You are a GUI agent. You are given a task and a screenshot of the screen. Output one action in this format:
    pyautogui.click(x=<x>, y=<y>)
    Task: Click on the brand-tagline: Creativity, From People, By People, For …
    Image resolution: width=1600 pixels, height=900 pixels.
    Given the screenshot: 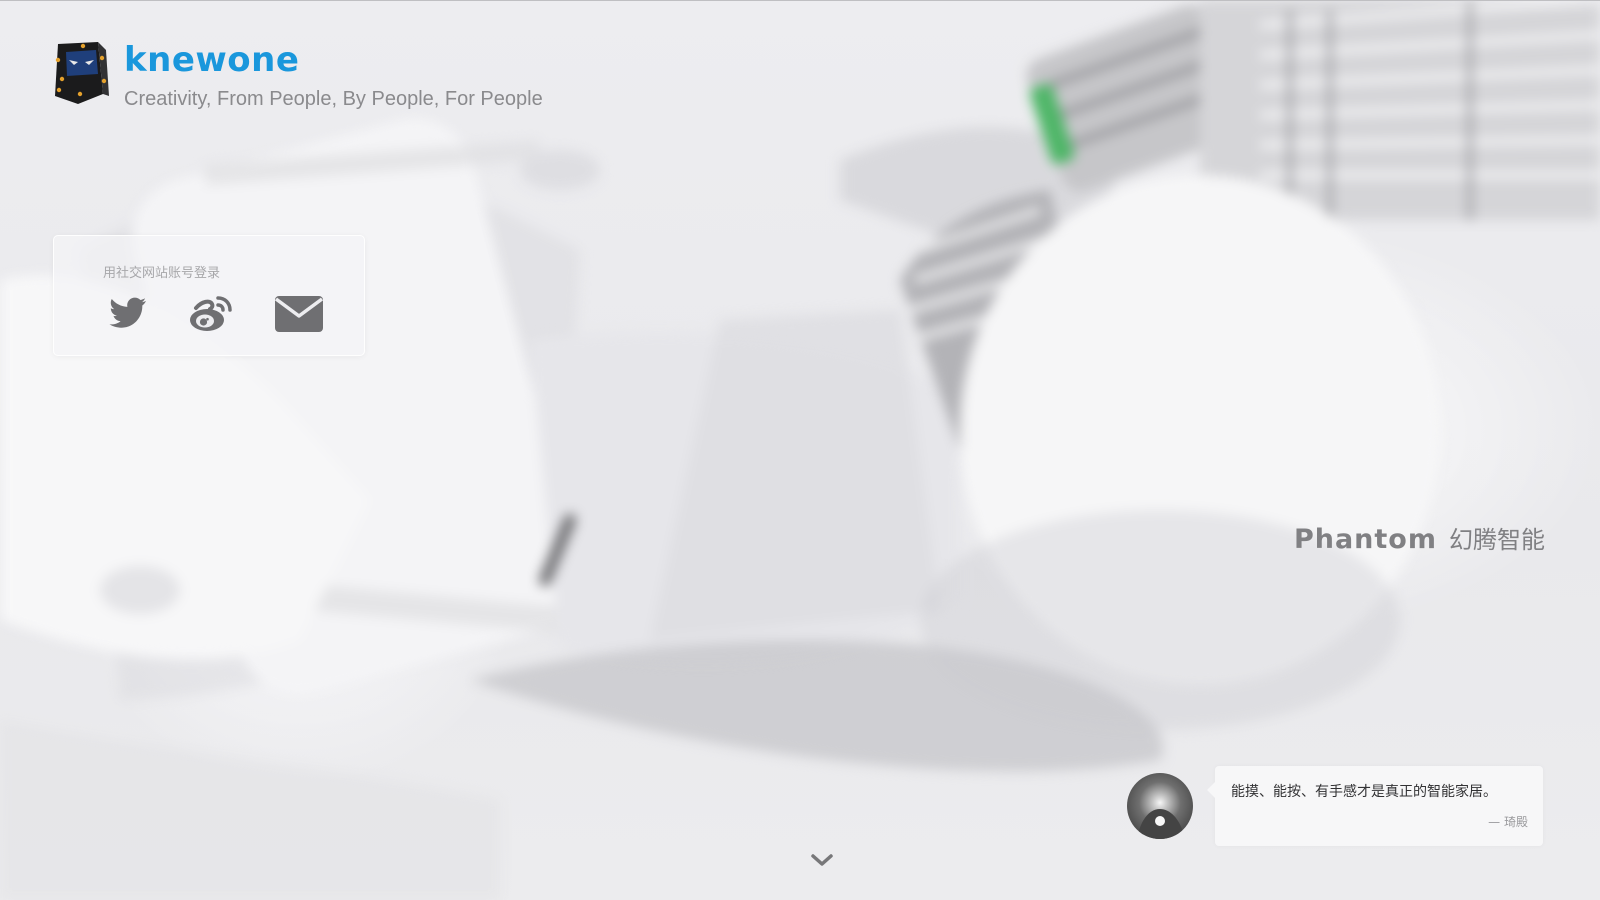 What is the action you would take?
    pyautogui.click(x=333, y=99)
    